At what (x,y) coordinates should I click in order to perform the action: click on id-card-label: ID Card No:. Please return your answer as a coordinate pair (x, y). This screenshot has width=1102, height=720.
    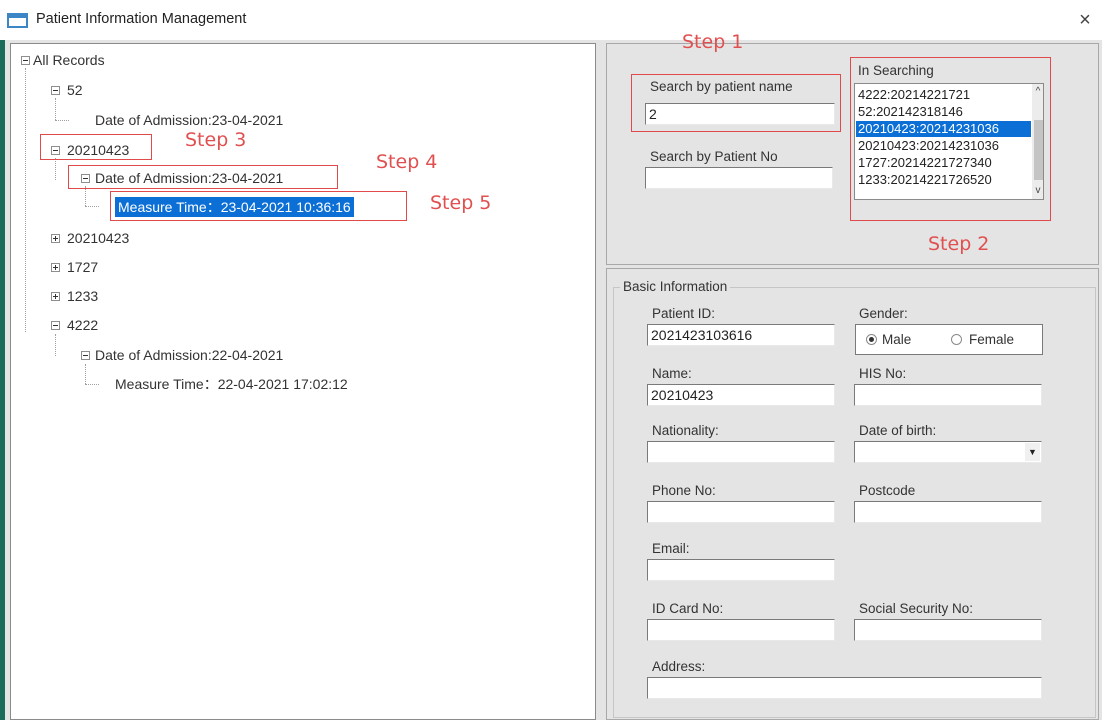
    Looking at the image, I should click on (688, 608).